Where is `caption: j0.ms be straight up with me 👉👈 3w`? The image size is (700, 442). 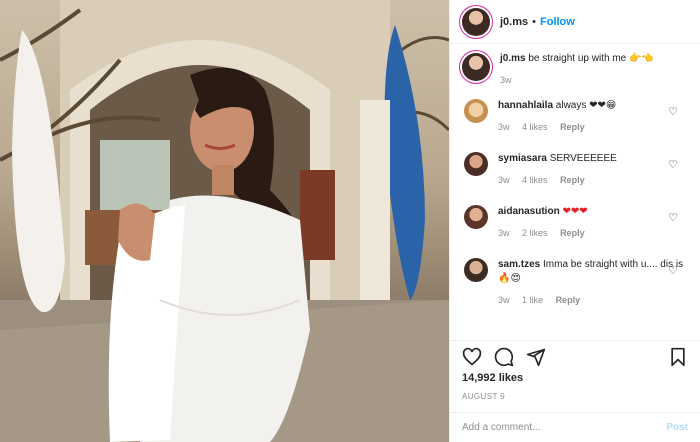 caption: j0.ms be straight up with me 👉👈 3w is located at coordinates (575, 68).